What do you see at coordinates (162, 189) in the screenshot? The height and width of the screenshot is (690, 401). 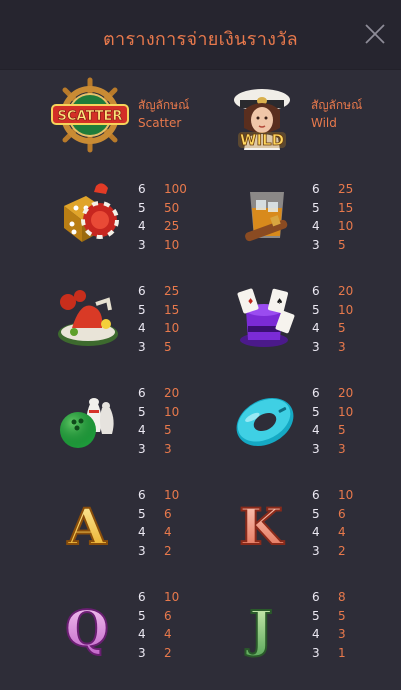 I see `pay-row: 6 100` at bounding box center [162, 189].